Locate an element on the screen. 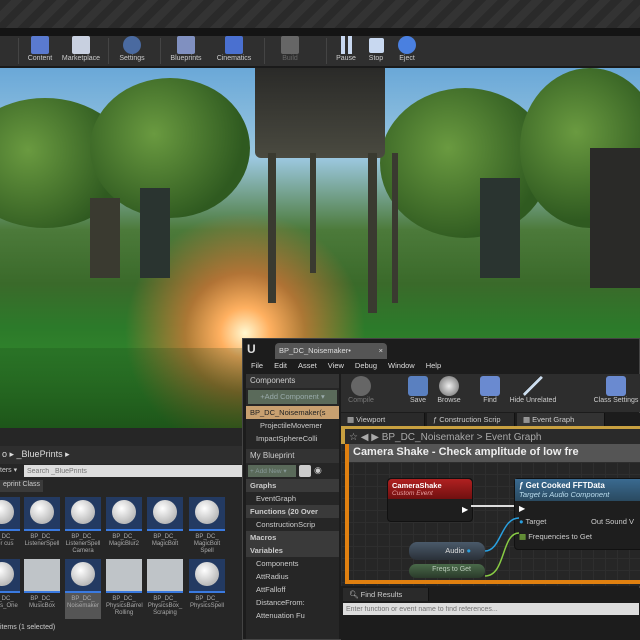 The height and width of the screenshot is (640, 640). components-header: Components is located at coordinates (292, 381).